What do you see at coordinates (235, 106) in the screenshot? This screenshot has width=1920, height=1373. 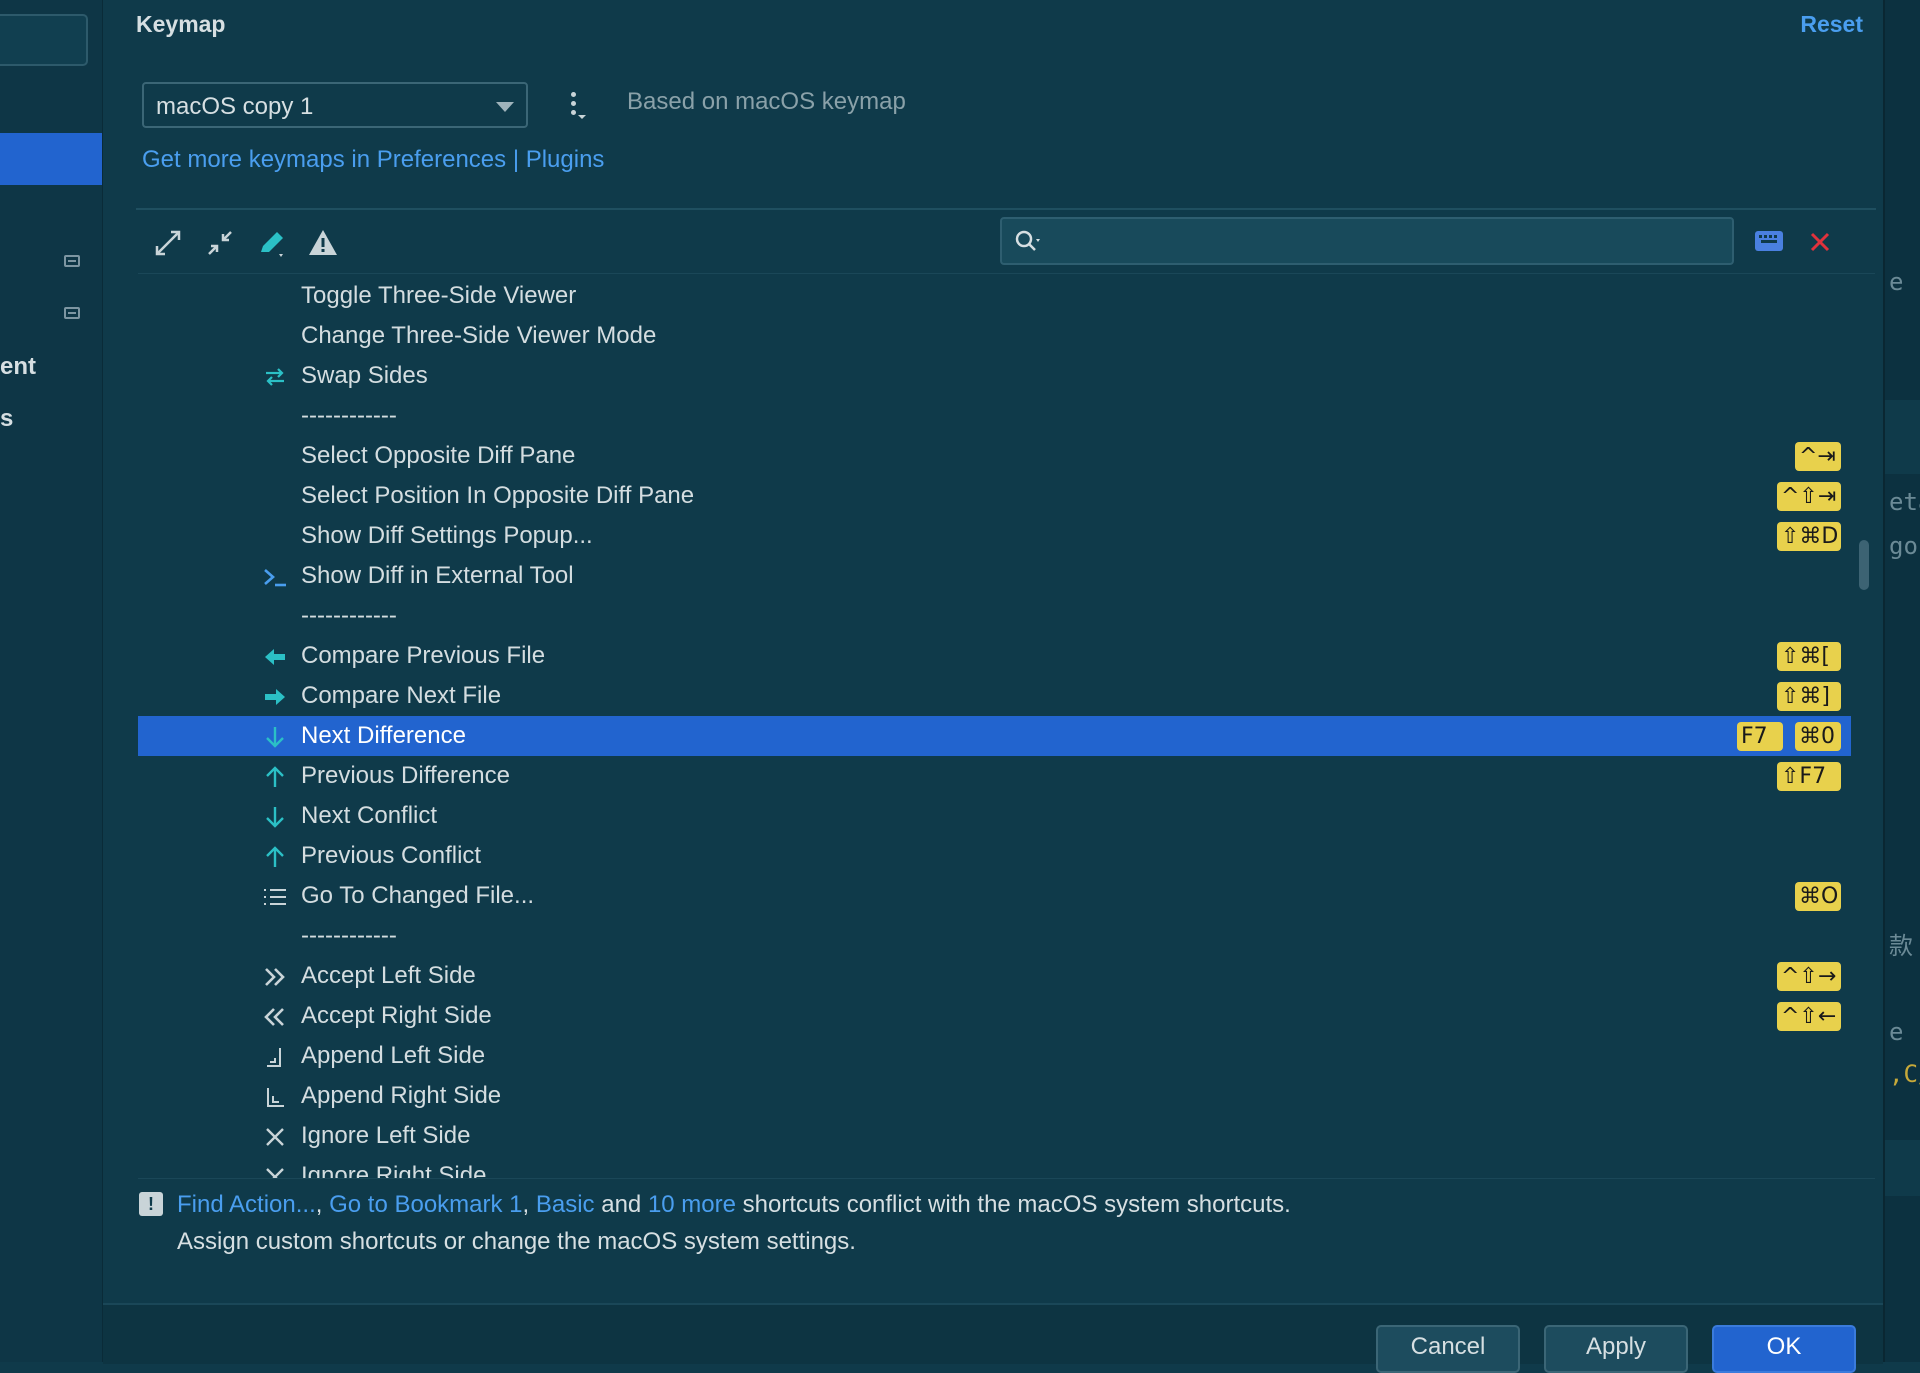 I see `keymap-select-value: macOS copy 1` at bounding box center [235, 106].